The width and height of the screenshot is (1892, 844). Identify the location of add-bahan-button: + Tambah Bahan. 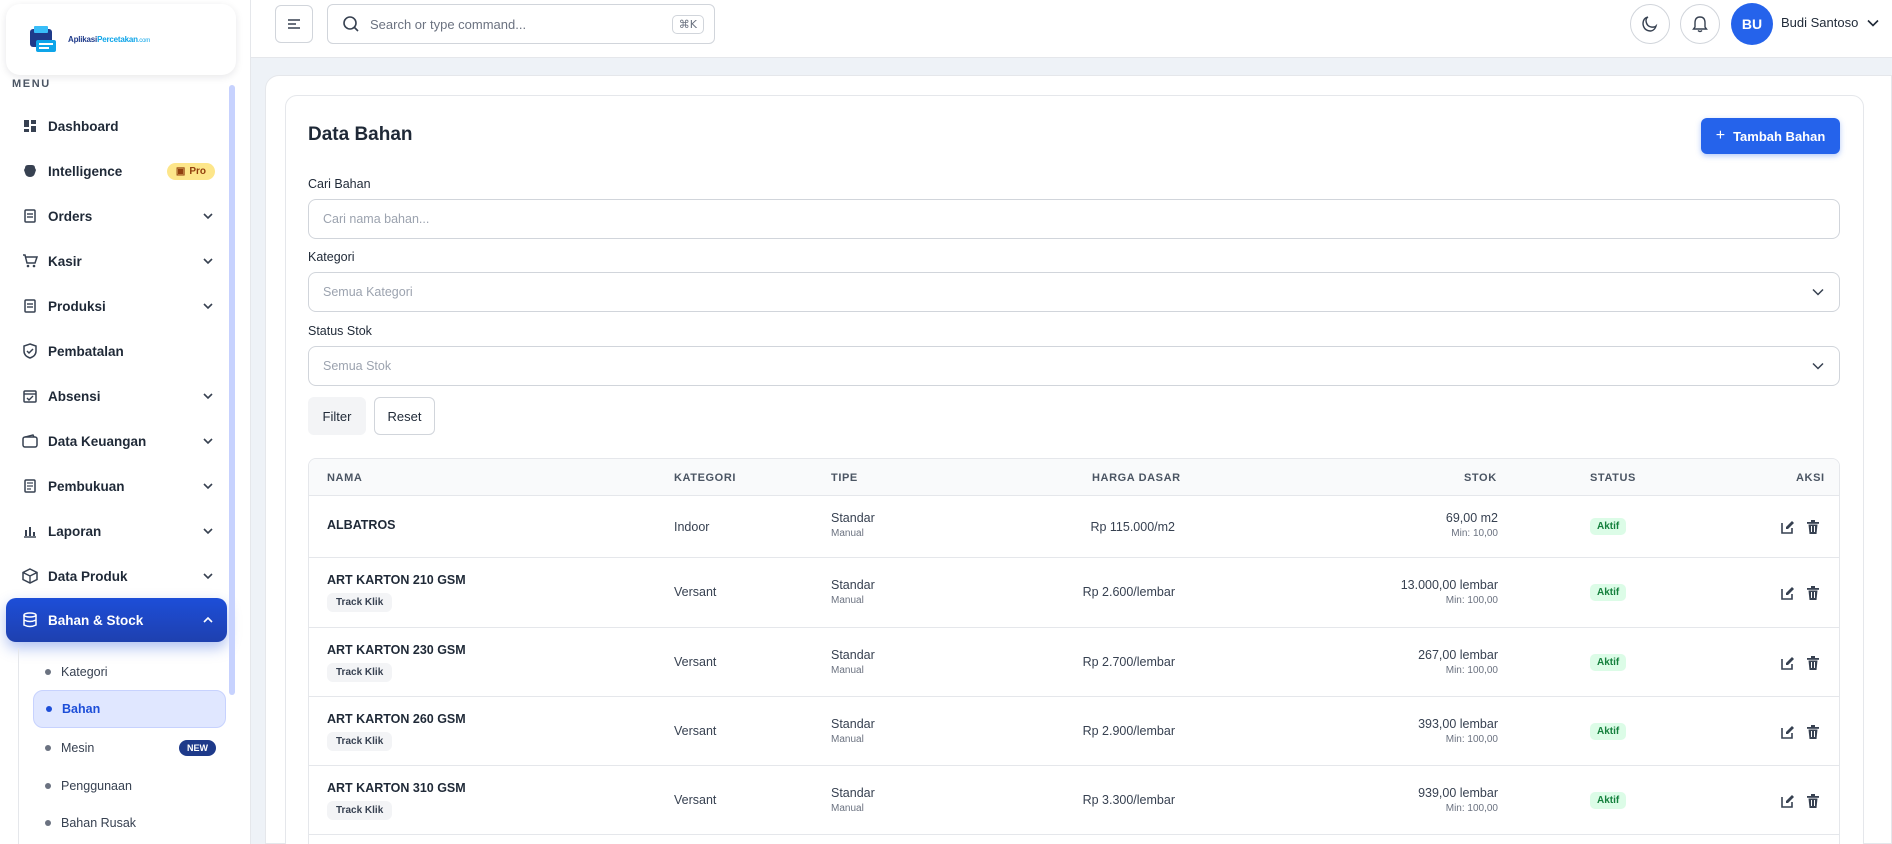
(1770, 136).